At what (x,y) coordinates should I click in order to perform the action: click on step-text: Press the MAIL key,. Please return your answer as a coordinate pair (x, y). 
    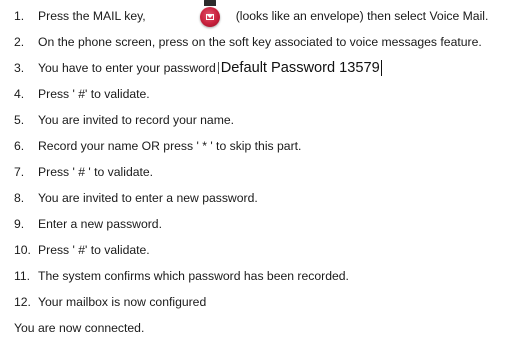
    Looking at the image, I should click on (92, 16).